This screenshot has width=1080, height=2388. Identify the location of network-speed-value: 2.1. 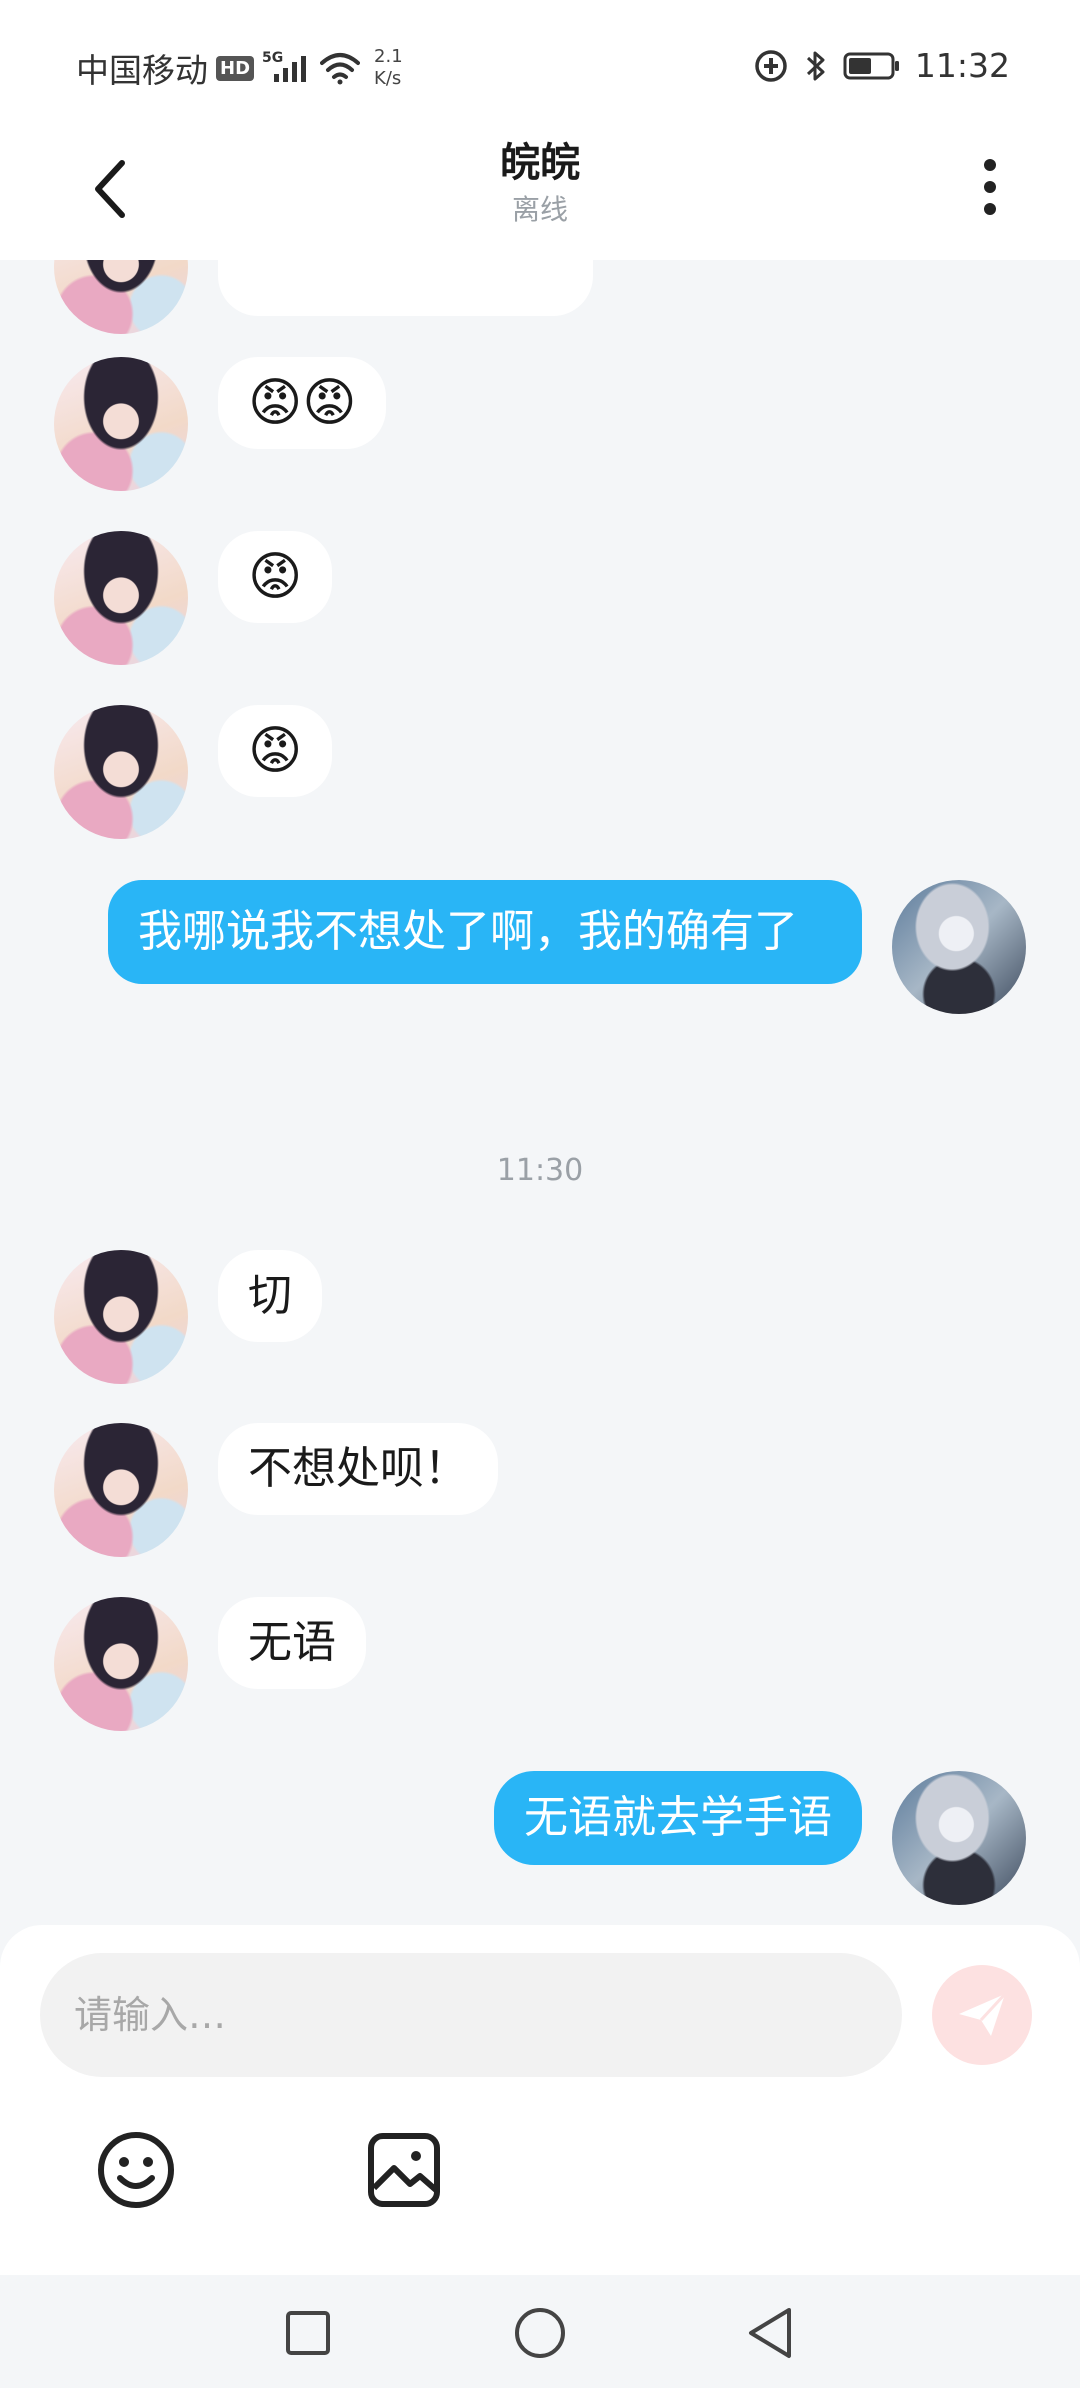
(388, 56).